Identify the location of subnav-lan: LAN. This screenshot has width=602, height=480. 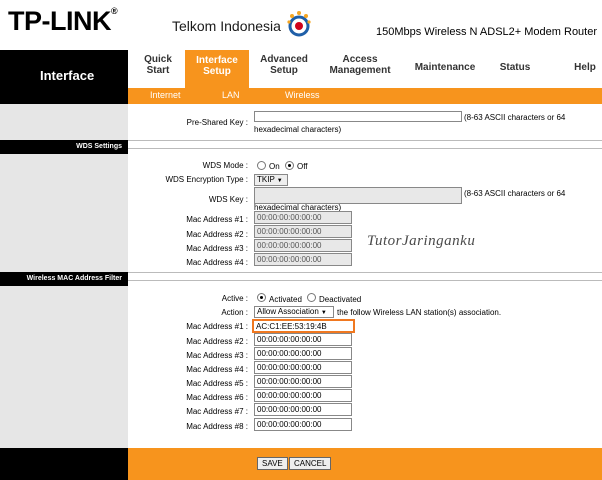
(231, 95).